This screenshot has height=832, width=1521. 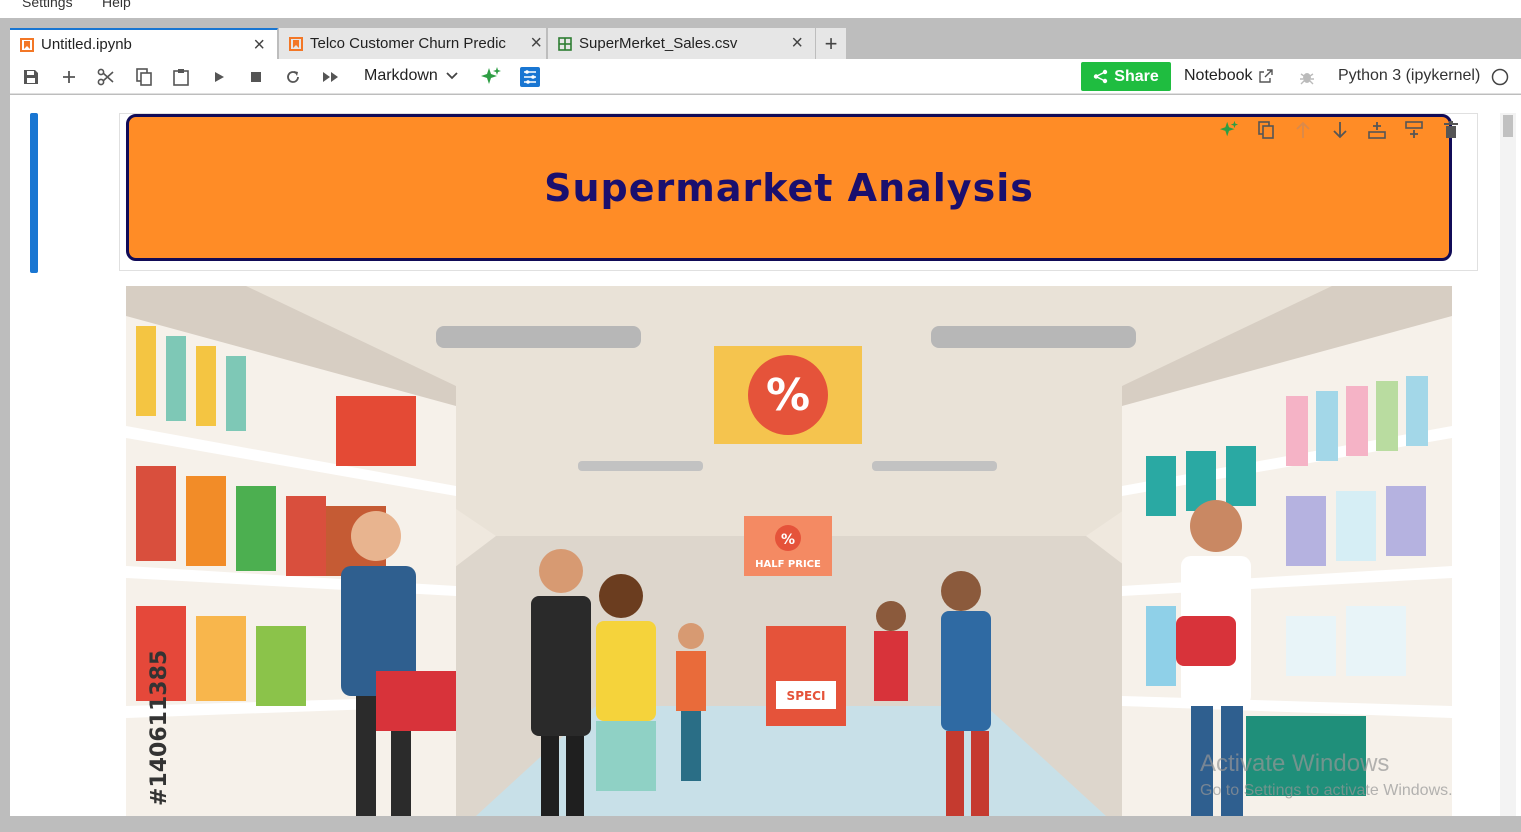 I want to click on move-up-icon, so click(x=1303, y=130).